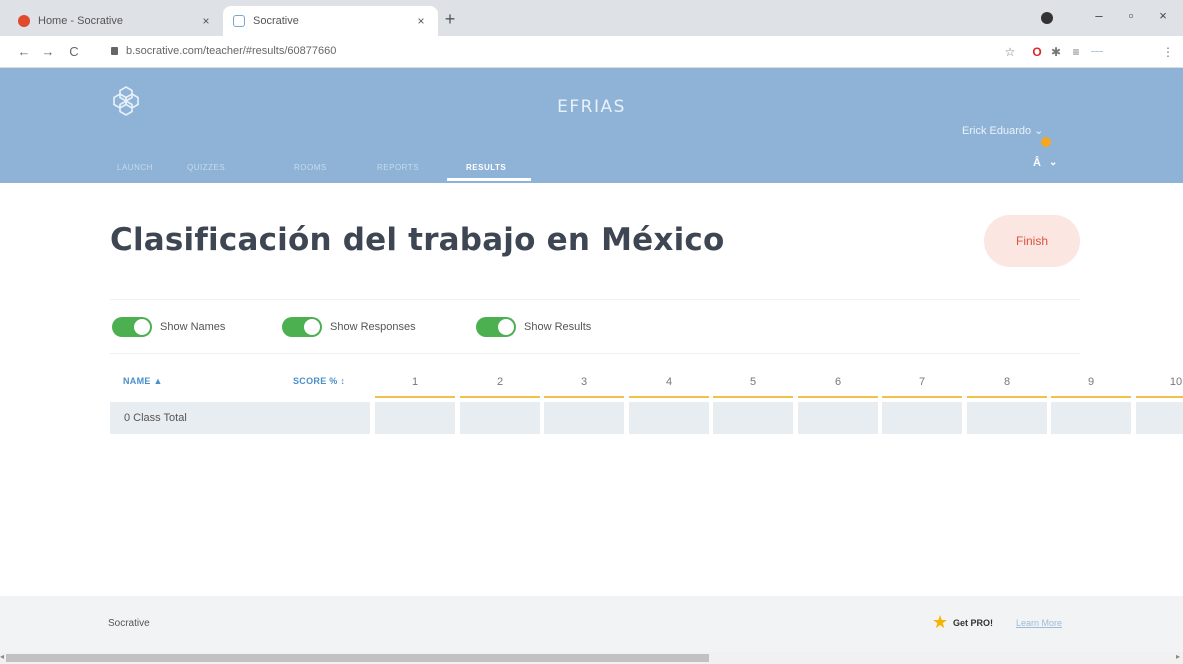 The image size is (1183, 664). I want to click on maximize-button: ▫, so click(1131, 15).